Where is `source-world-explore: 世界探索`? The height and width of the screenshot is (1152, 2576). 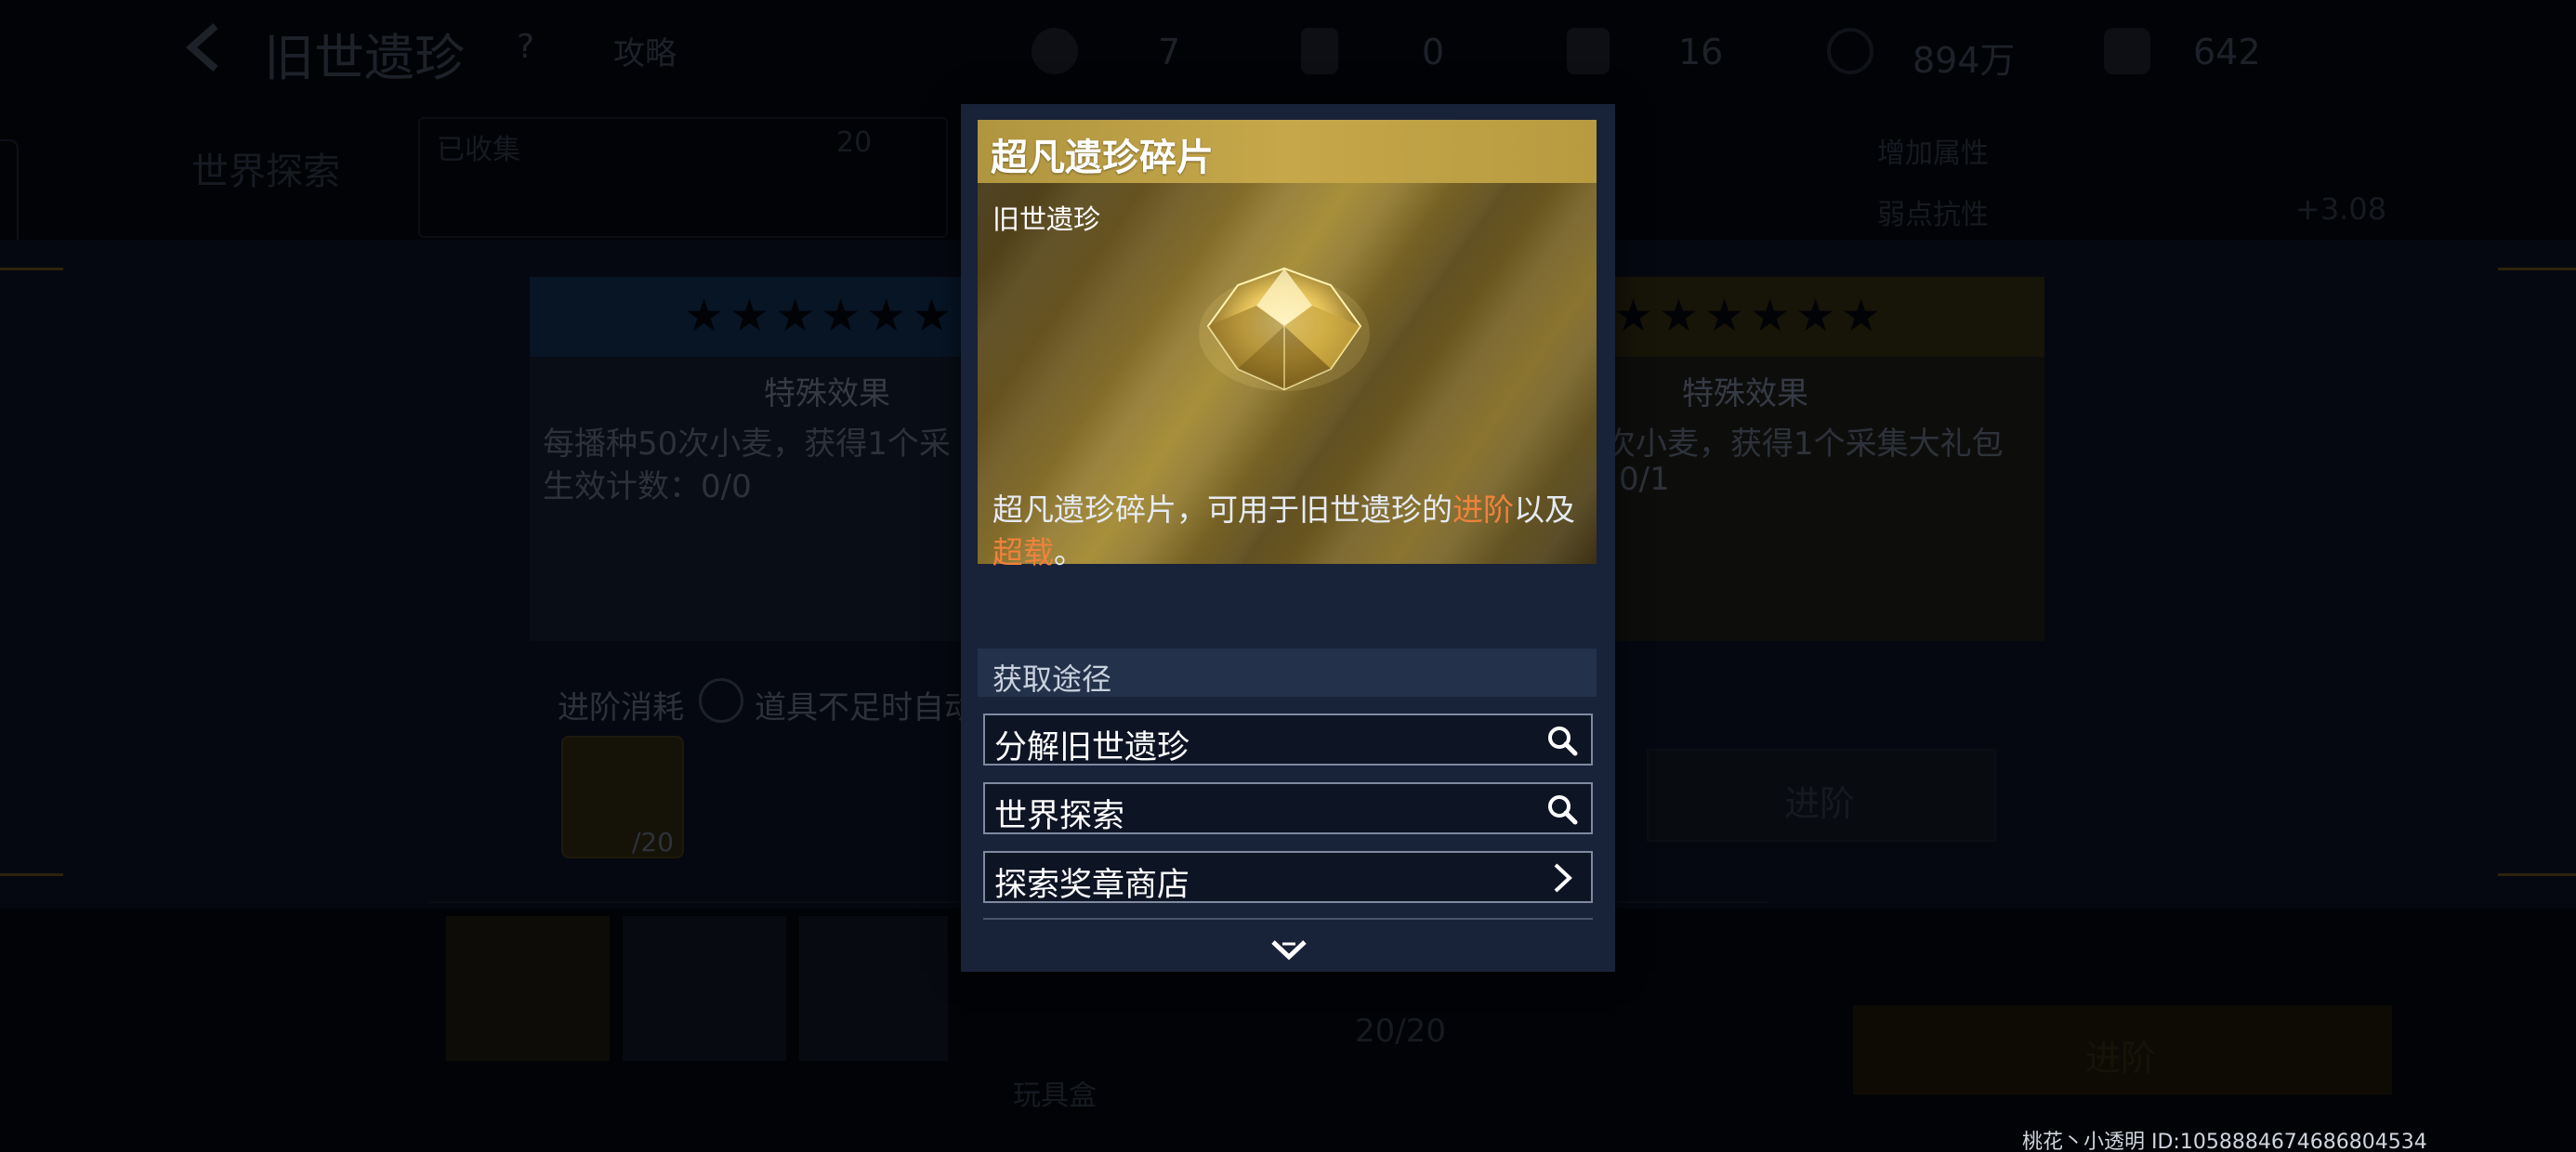 source-world-explore: 世界探索 is located at coordinates (1288, 808).